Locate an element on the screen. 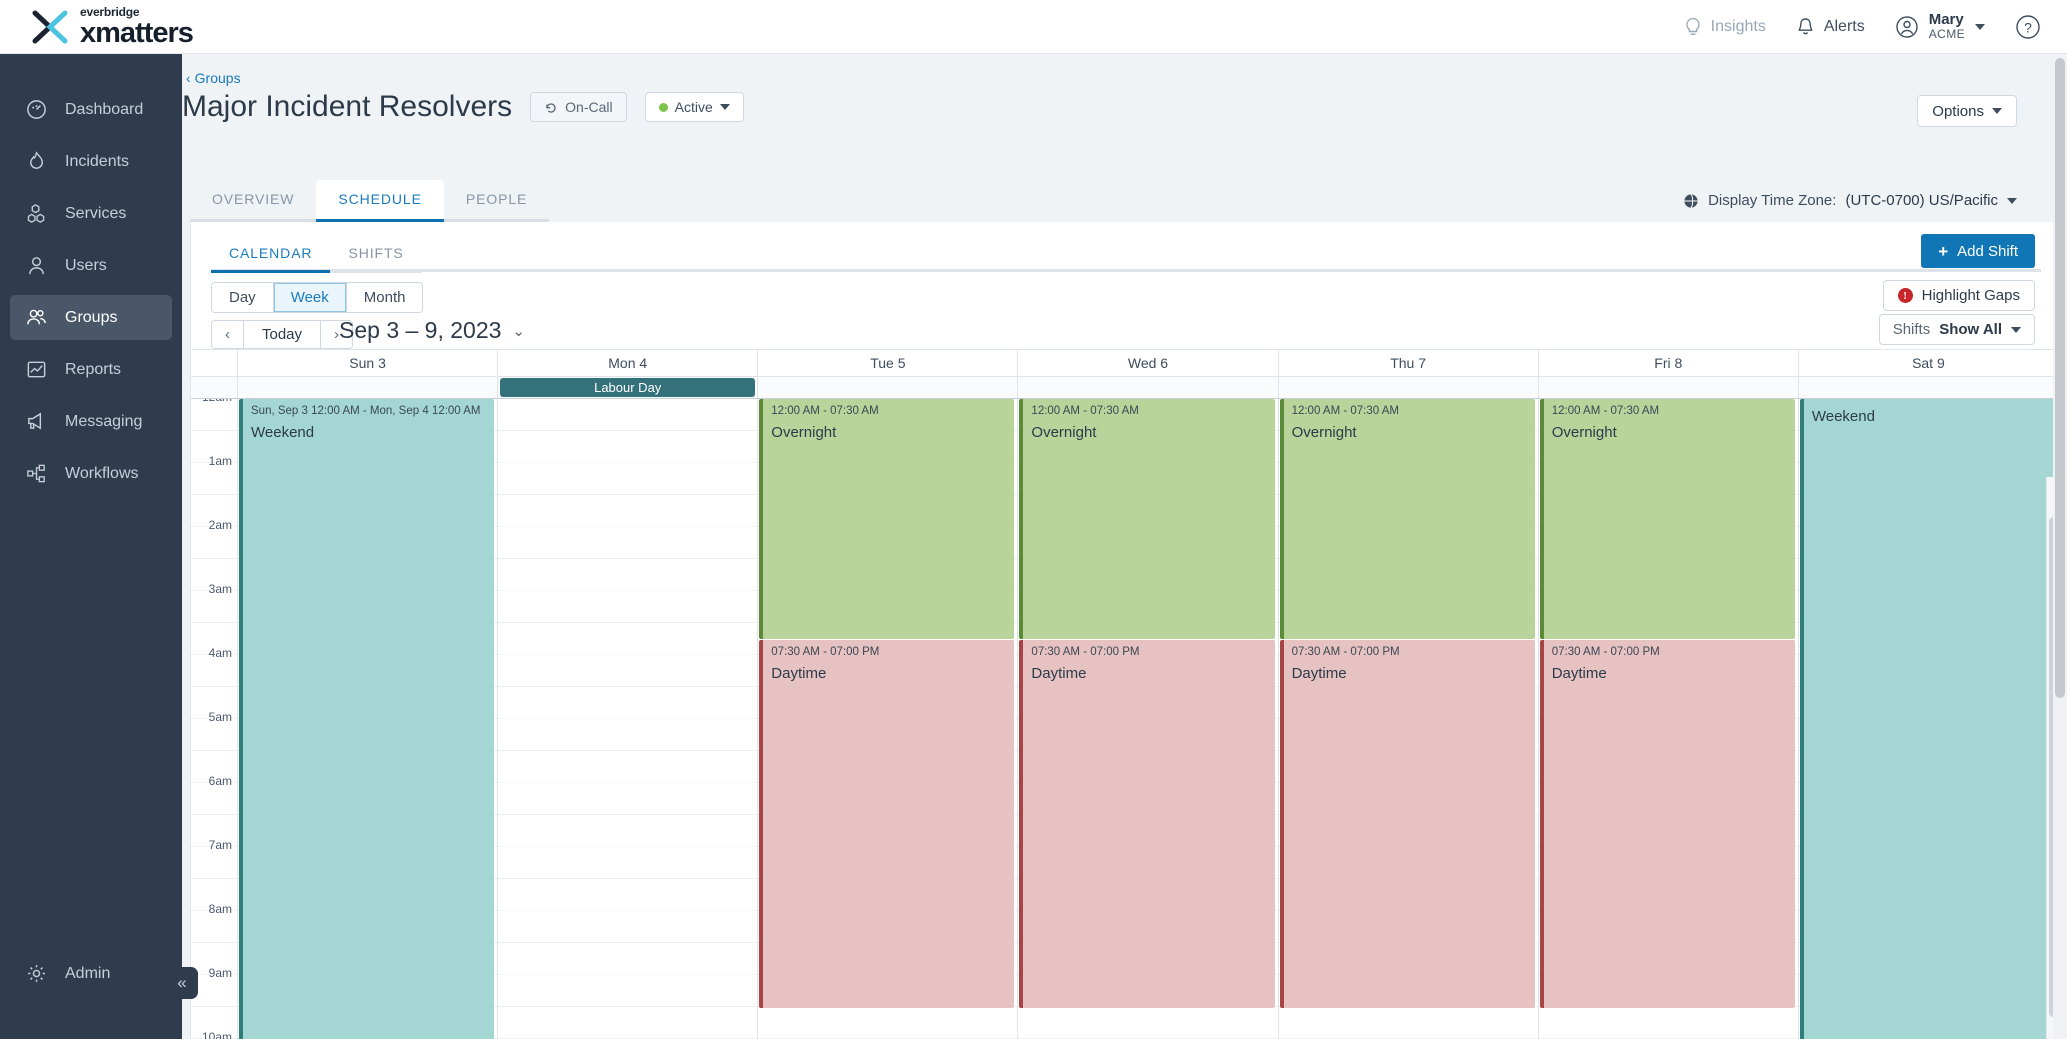 Image resolution: width=2067 pixels, height=1039 pixels. warning-icon: ! is located at coordinates (1905, 295).